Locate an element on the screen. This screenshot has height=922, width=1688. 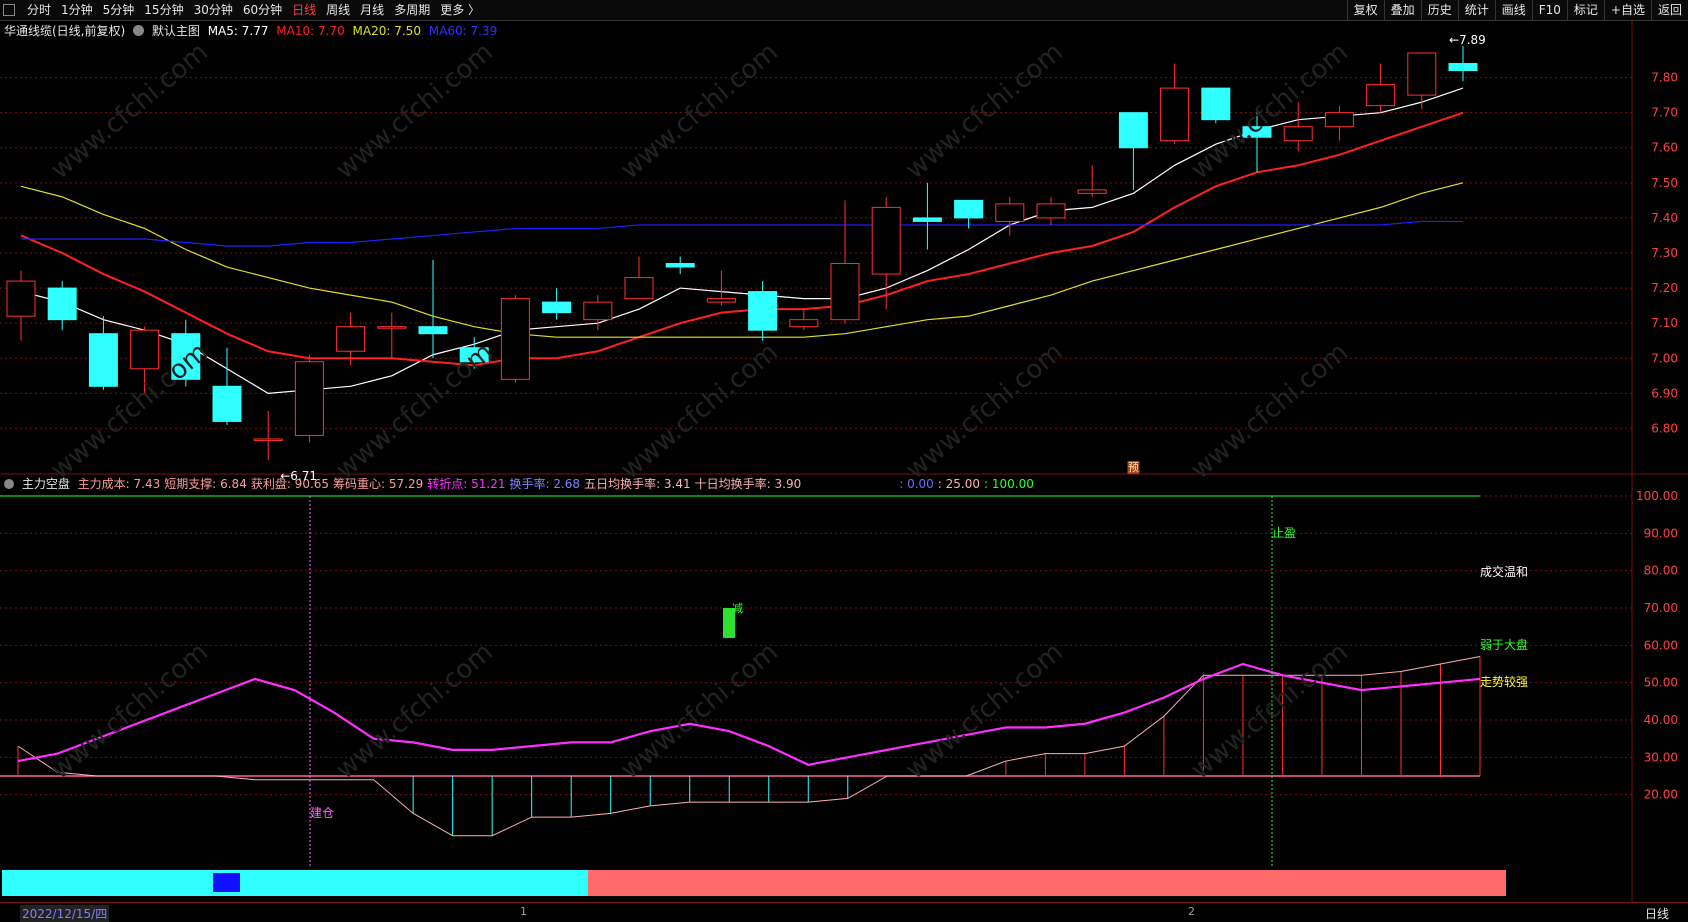
price-tick-label: 6.90 is located at coordinates (1664, 393).